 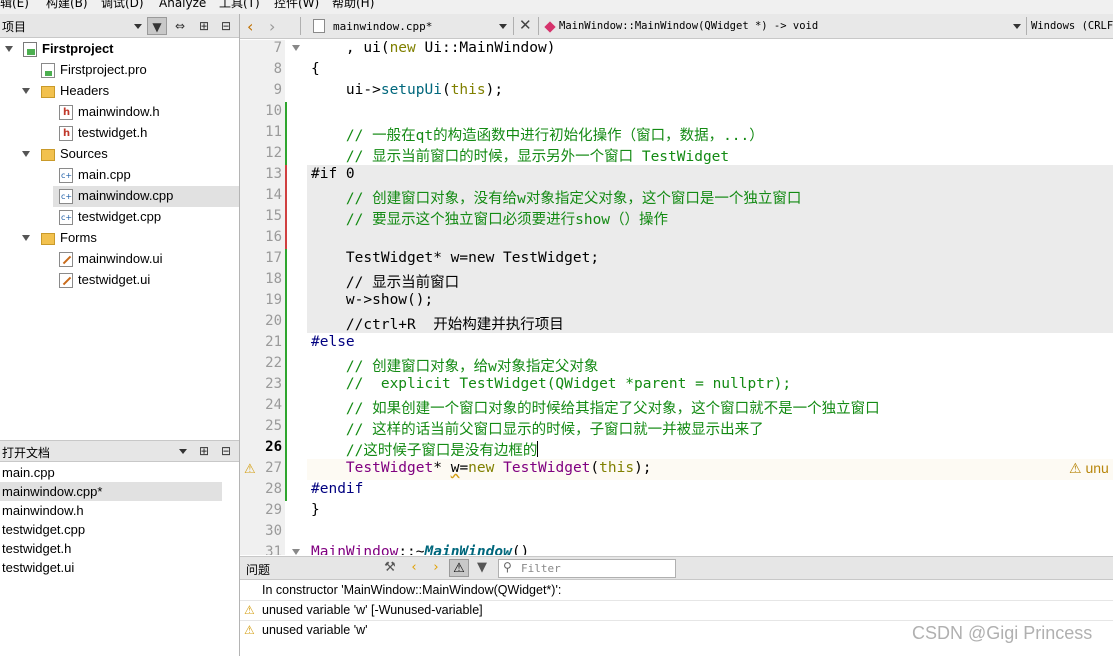 What do you see at coordinates (119, 112) in the screenshot?
I see `tree-item-mainwindow-h: mainwindow.h` at bounding box center [119, 112].